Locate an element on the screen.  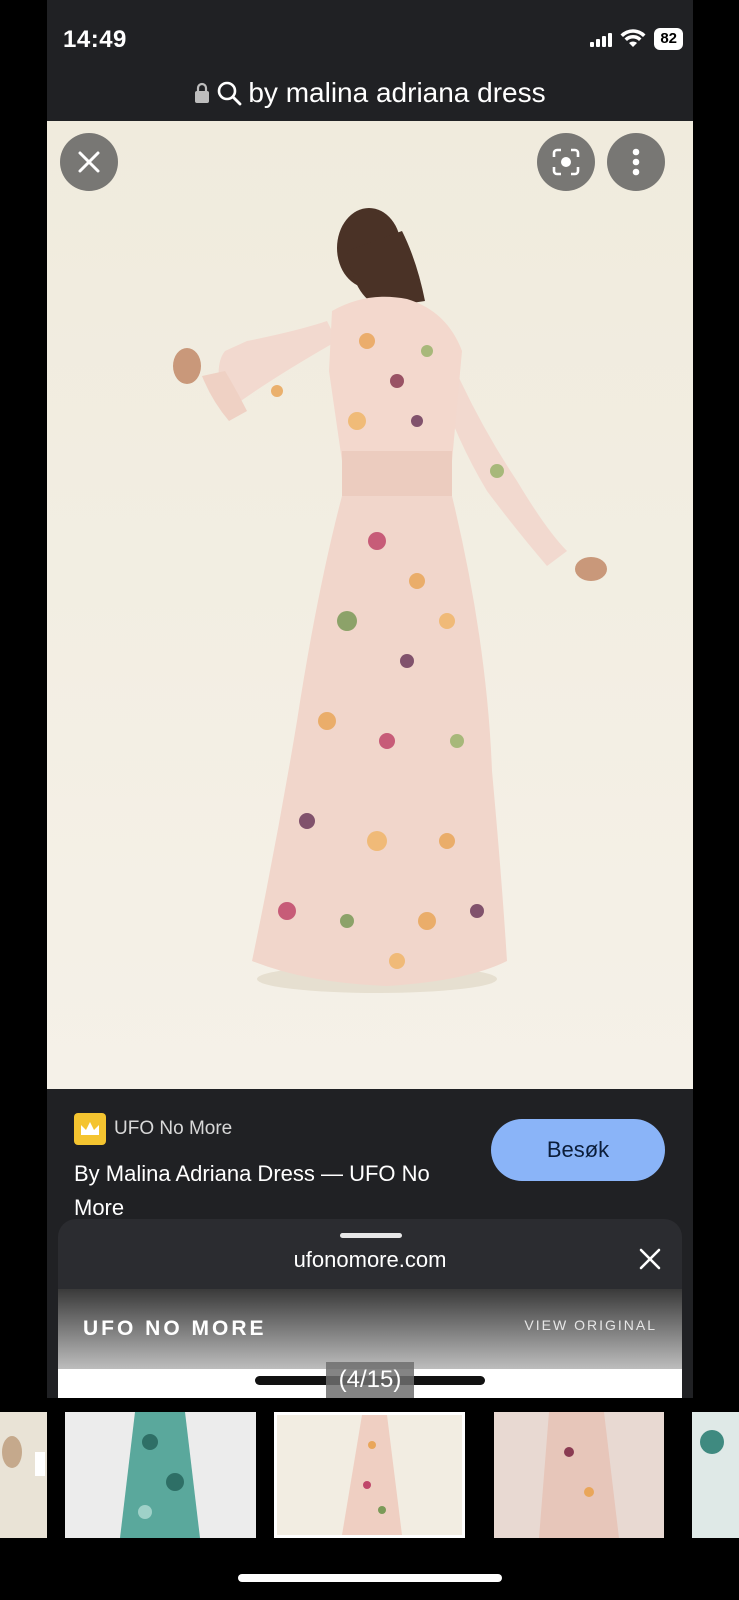
site-brand: UFO NO MORE is located at coordinates (175, 1328).